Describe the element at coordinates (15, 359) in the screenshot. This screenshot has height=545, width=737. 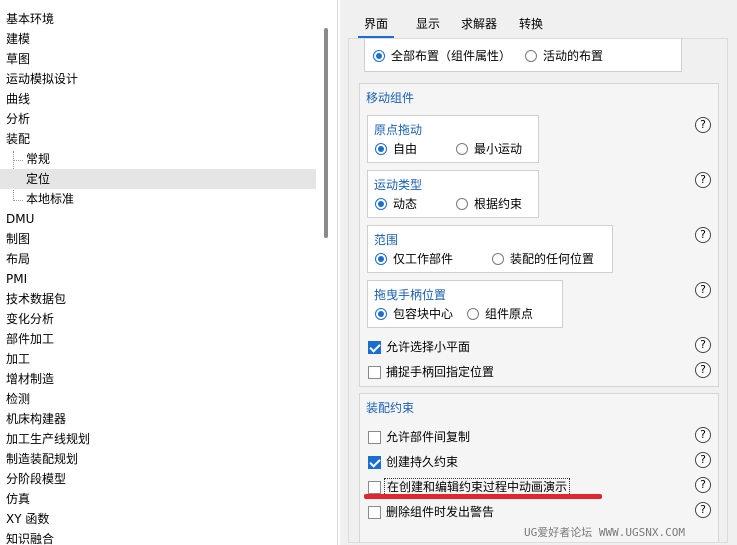
I see `tree-item-machining: 加工` at that location.